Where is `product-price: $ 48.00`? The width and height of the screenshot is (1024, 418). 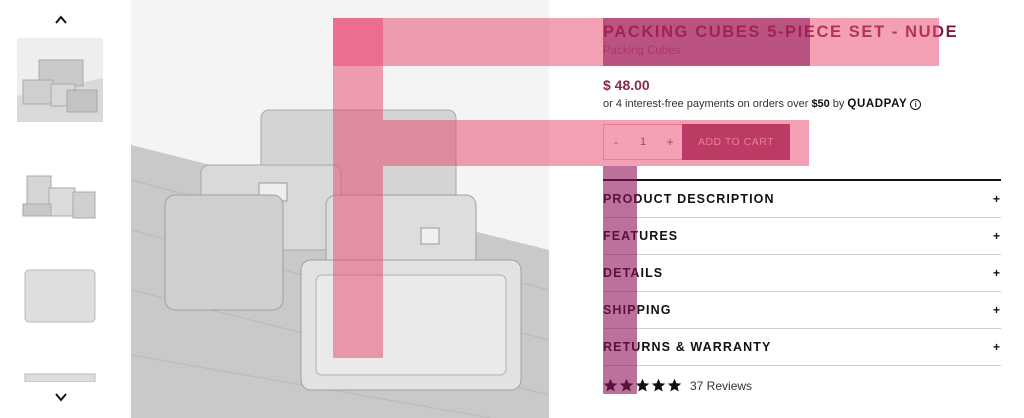
product-price: $ 48.00 is located at coordinates (626, 85).